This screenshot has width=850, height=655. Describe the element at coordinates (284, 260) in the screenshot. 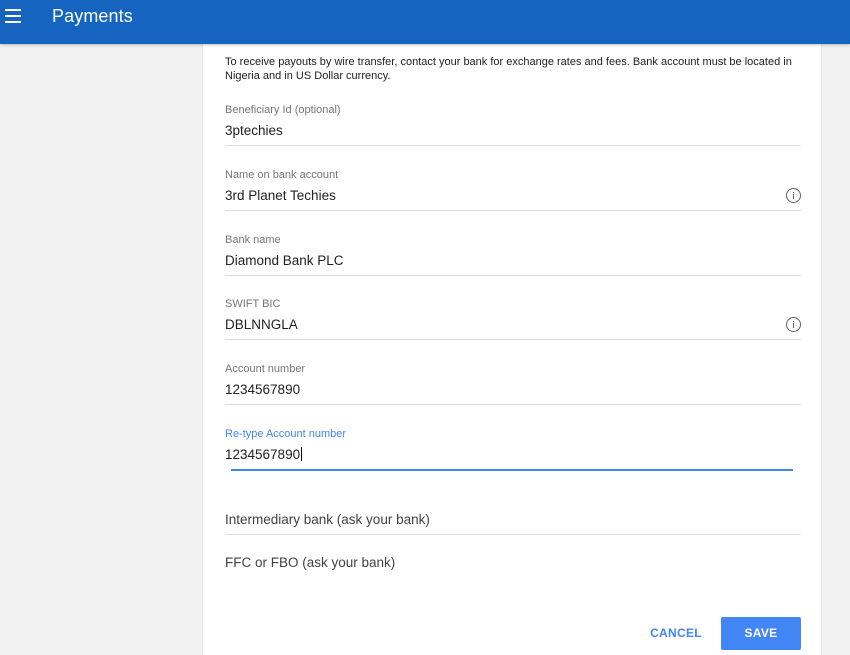

I see `bank-name-input: Diamond Bank PLC` at that location.